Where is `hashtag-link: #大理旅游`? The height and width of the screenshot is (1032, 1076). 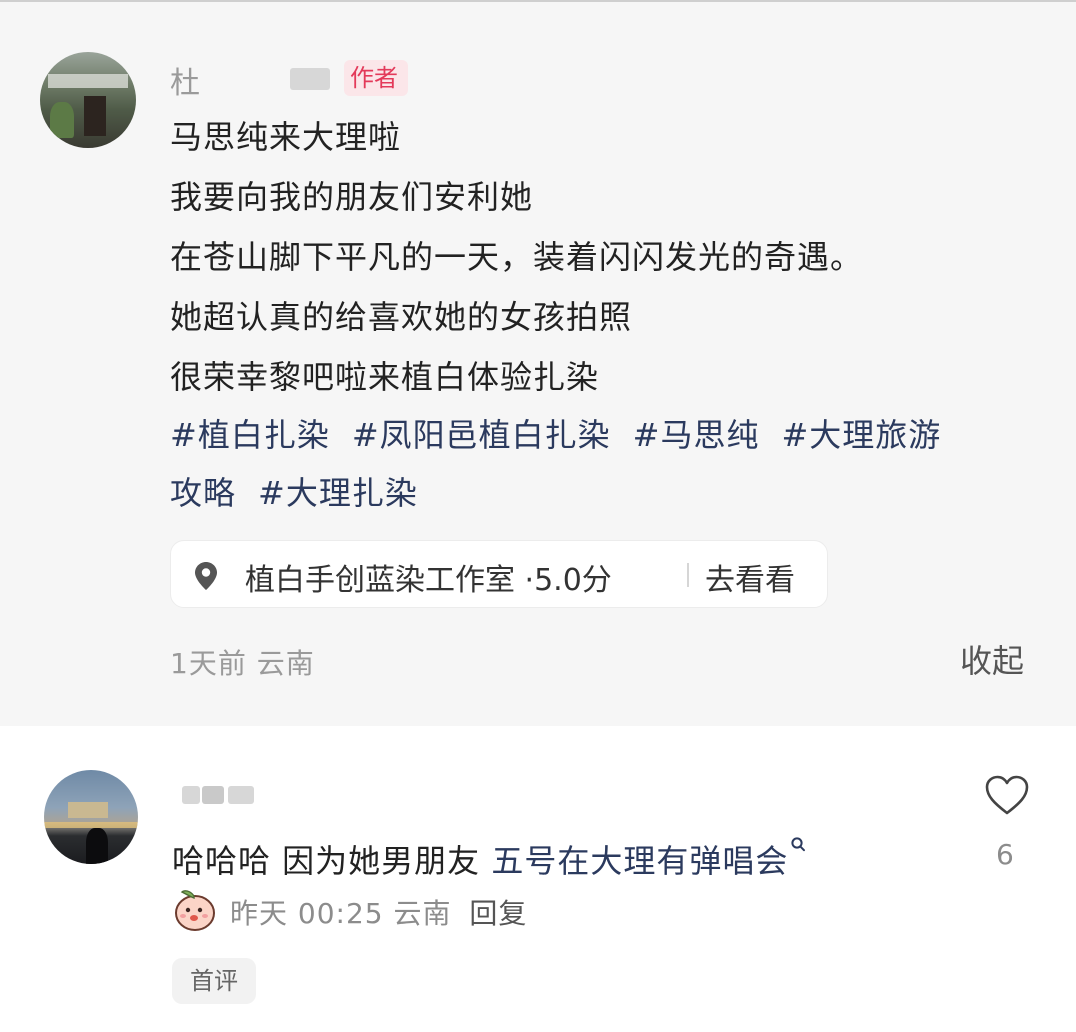 hashtag-link: #大理旅游 is located at coordinates (861, 435).